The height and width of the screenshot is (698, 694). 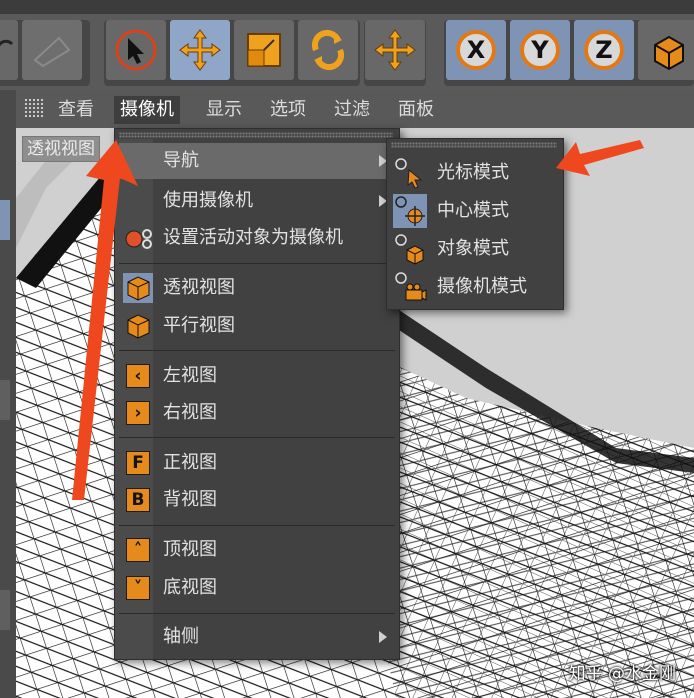 I want to click on menu-panel: 面板, so click(x=416, y=110).